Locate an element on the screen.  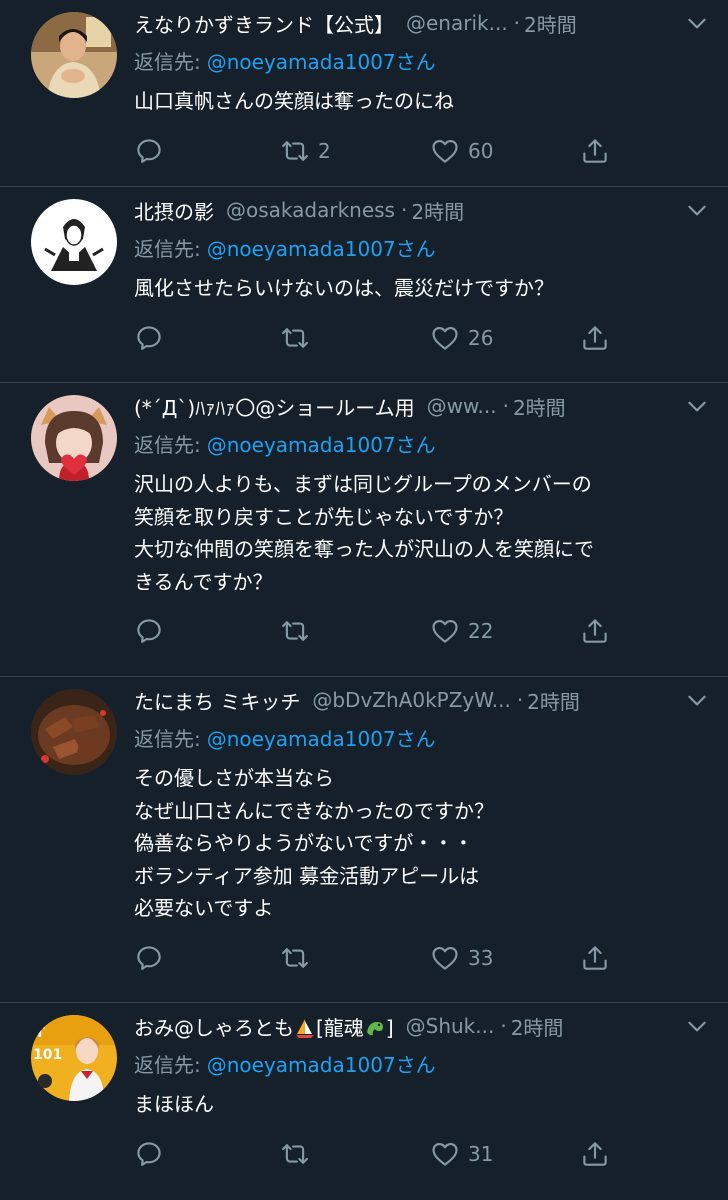
tweet-header: えなりかずきランド【公式】 @enarik... · 2時間 is located at coordinates (421, 23).